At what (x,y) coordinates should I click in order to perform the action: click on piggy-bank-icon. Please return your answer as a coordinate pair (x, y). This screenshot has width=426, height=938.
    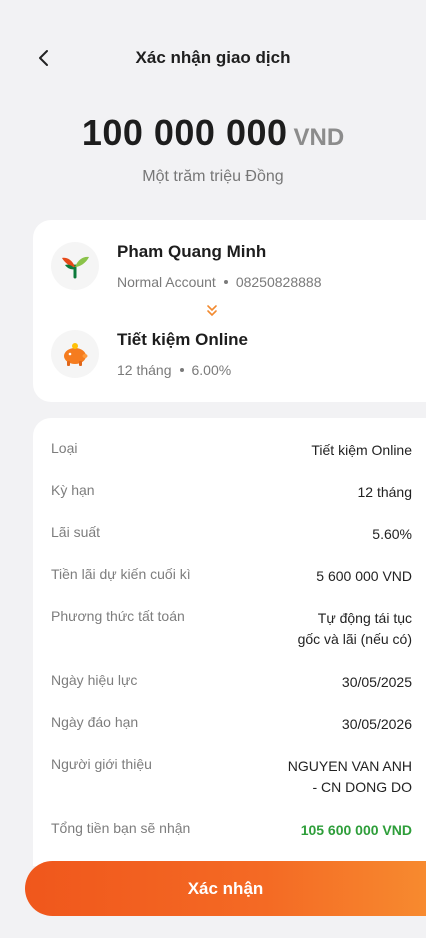
    Looking at the image, I should click on (75, 354).